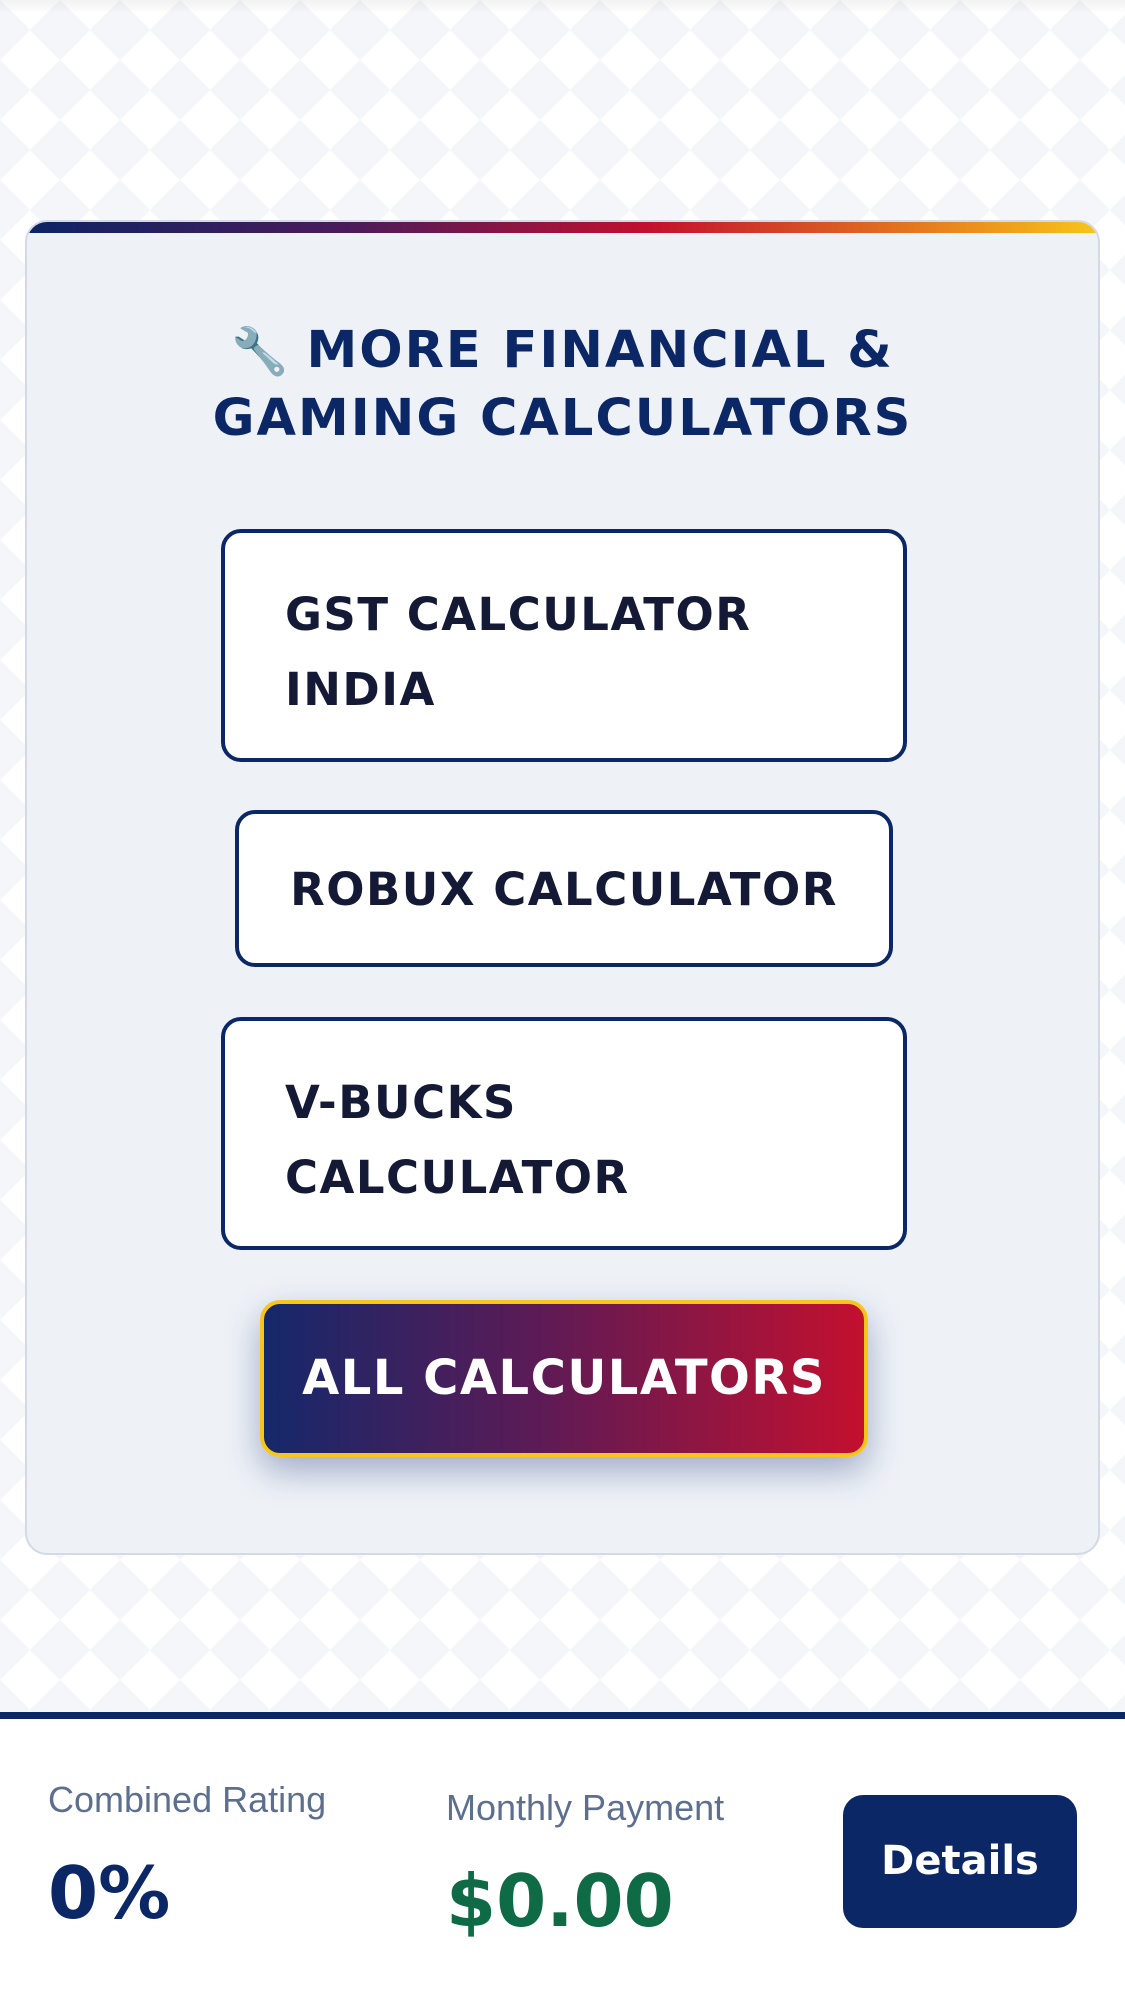 The image size is (1125, 2001). Describe the element at coordinates (518, 614) in the screenshot. I see `gst-button-label-line1: GST CALCULATOR` at that location.